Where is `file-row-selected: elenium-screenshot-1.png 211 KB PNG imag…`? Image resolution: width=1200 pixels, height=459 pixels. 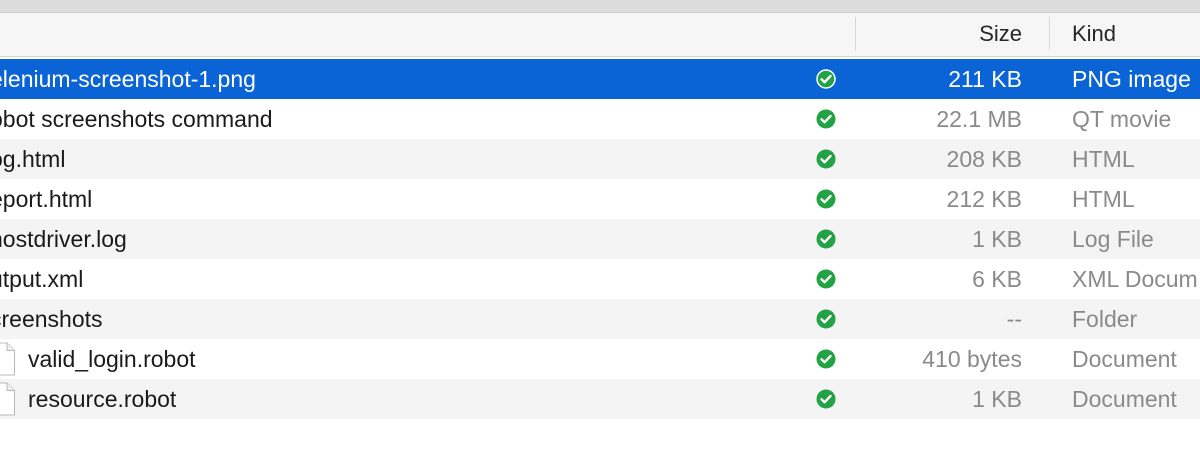
file-row-selected: elenium-screenshot-1.png 211 KB PNG imag… is located at coordinates (600, 79).